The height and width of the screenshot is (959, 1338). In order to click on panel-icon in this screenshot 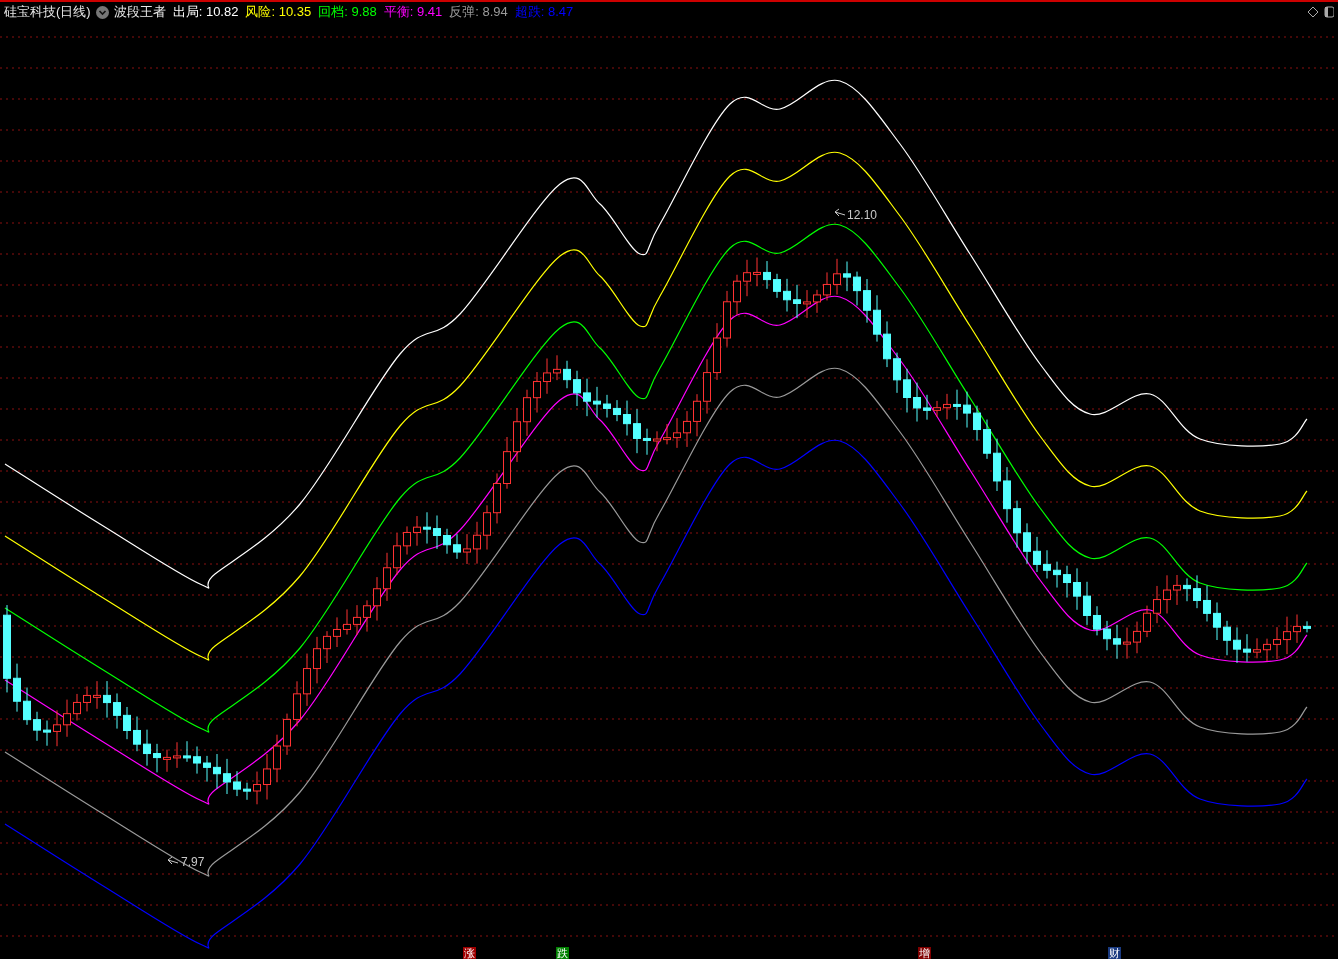, I will do `click(1329, 12)`.